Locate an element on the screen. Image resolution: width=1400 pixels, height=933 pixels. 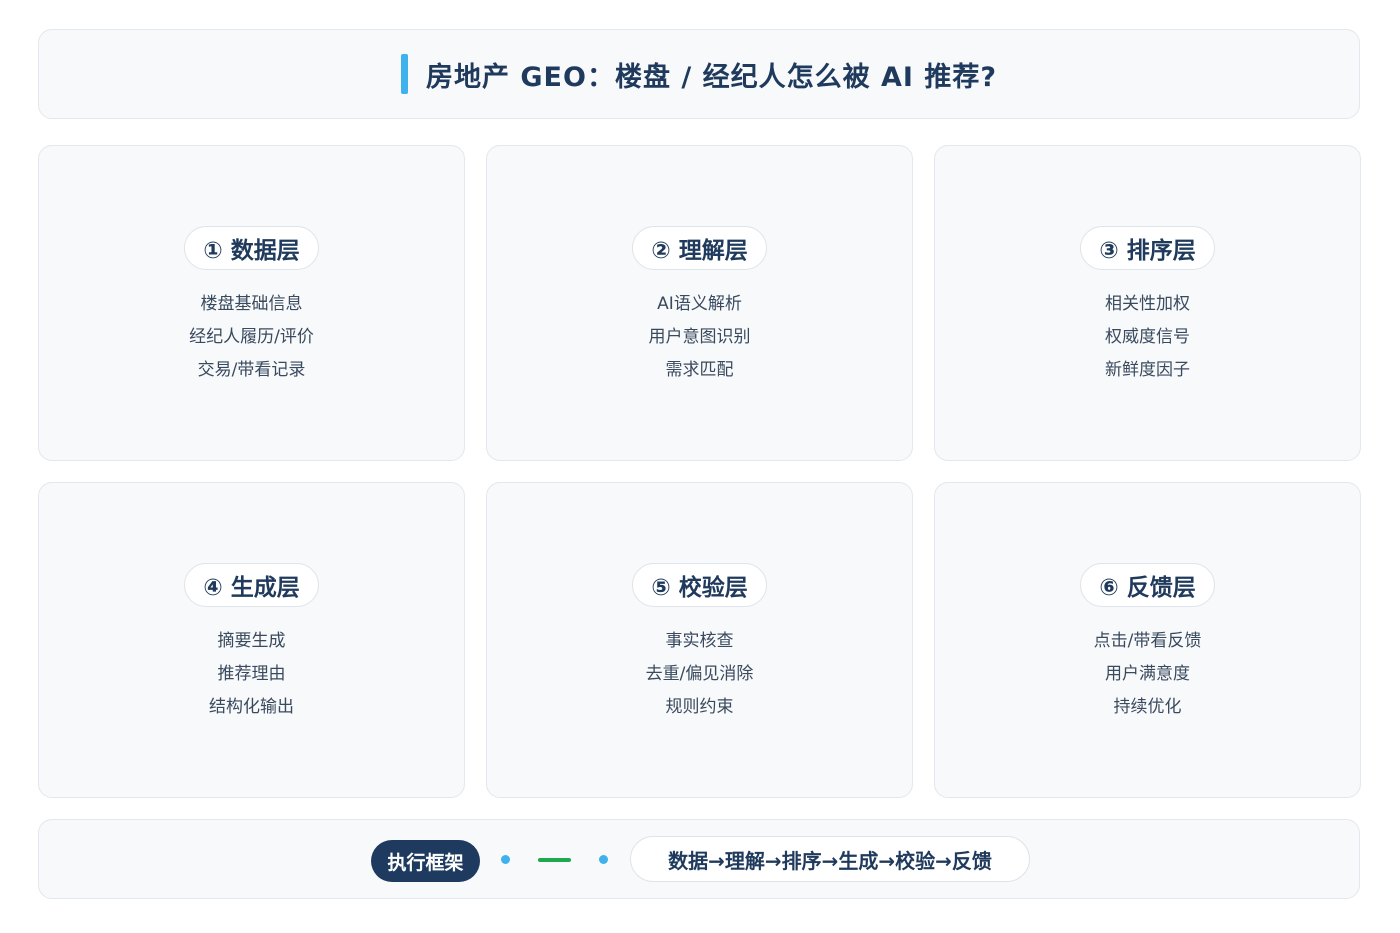
layer-item: 点击/带看反馈 is located at coordinates (1147, 641).